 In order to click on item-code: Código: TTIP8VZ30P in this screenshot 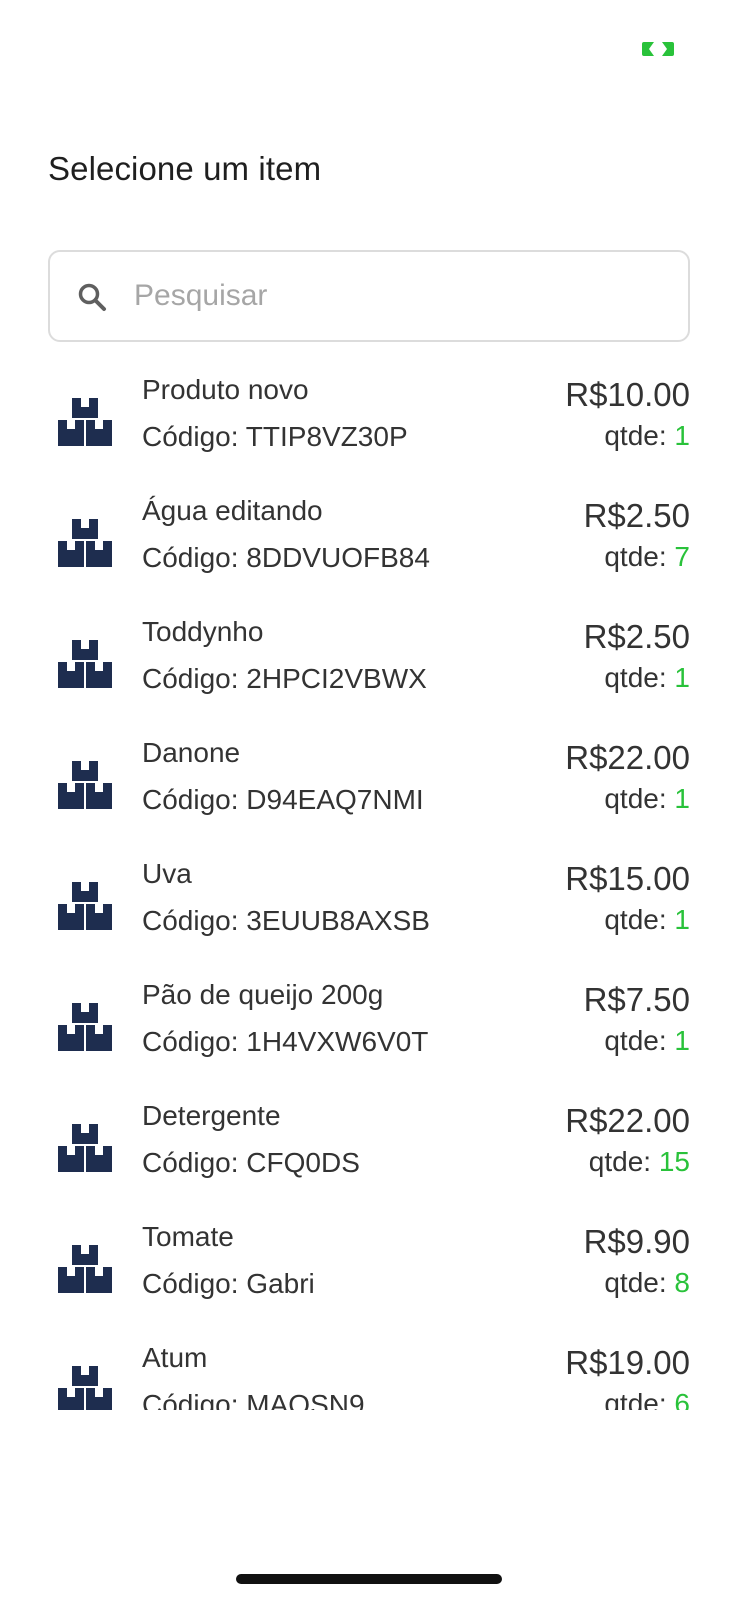, I will do `click(275, 437)`.